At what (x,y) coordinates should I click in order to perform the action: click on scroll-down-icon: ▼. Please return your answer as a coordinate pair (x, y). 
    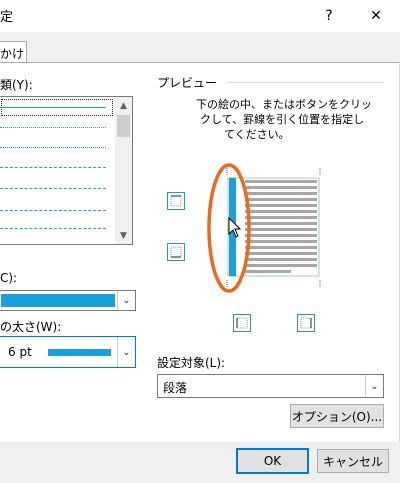
    Looking at the image, I should click on (123, 235).